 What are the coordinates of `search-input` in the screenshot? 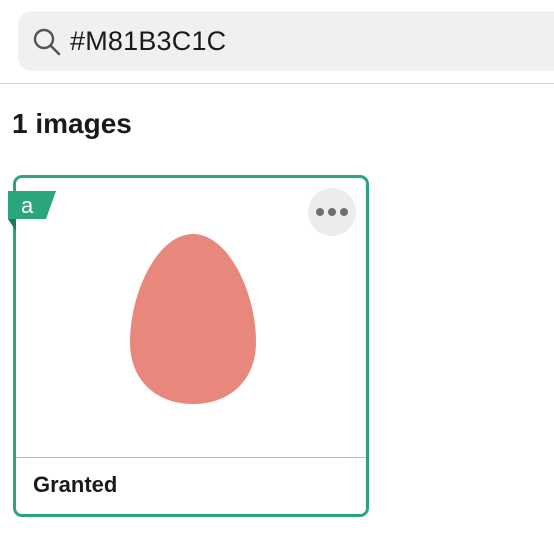 It's located at (310, 41).